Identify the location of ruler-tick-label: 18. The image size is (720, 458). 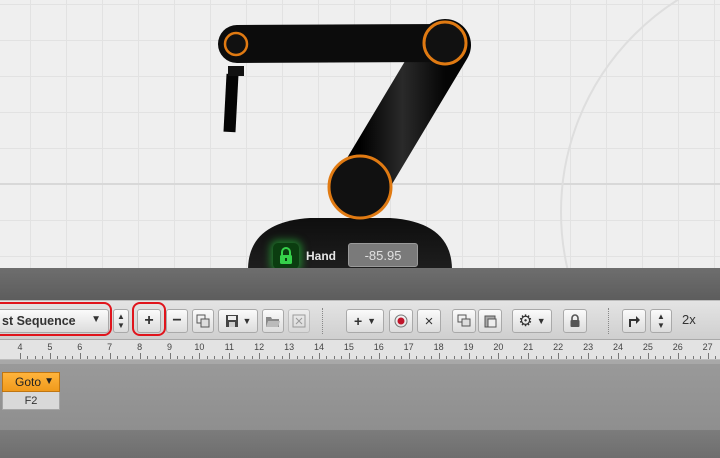
(438, 347).